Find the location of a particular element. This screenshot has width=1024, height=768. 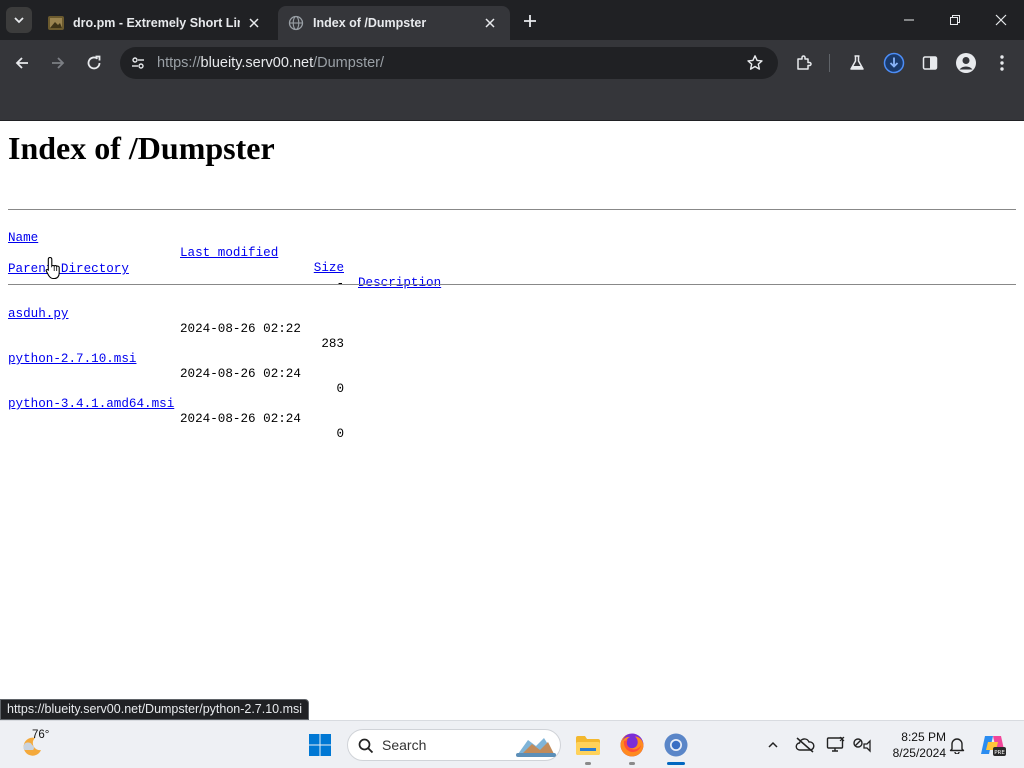

file-link-python-3-4-1-amd64-msi: python-3.4.1.amd64.msi is located at coordinates (91, 404).